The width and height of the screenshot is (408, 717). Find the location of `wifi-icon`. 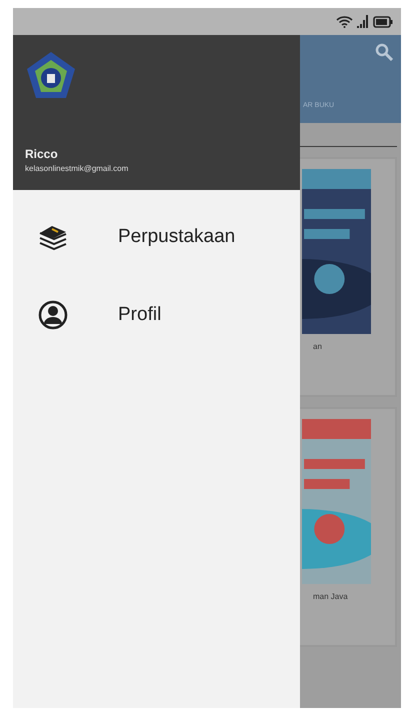

wifi-icon is located at coordinates (344, 21).